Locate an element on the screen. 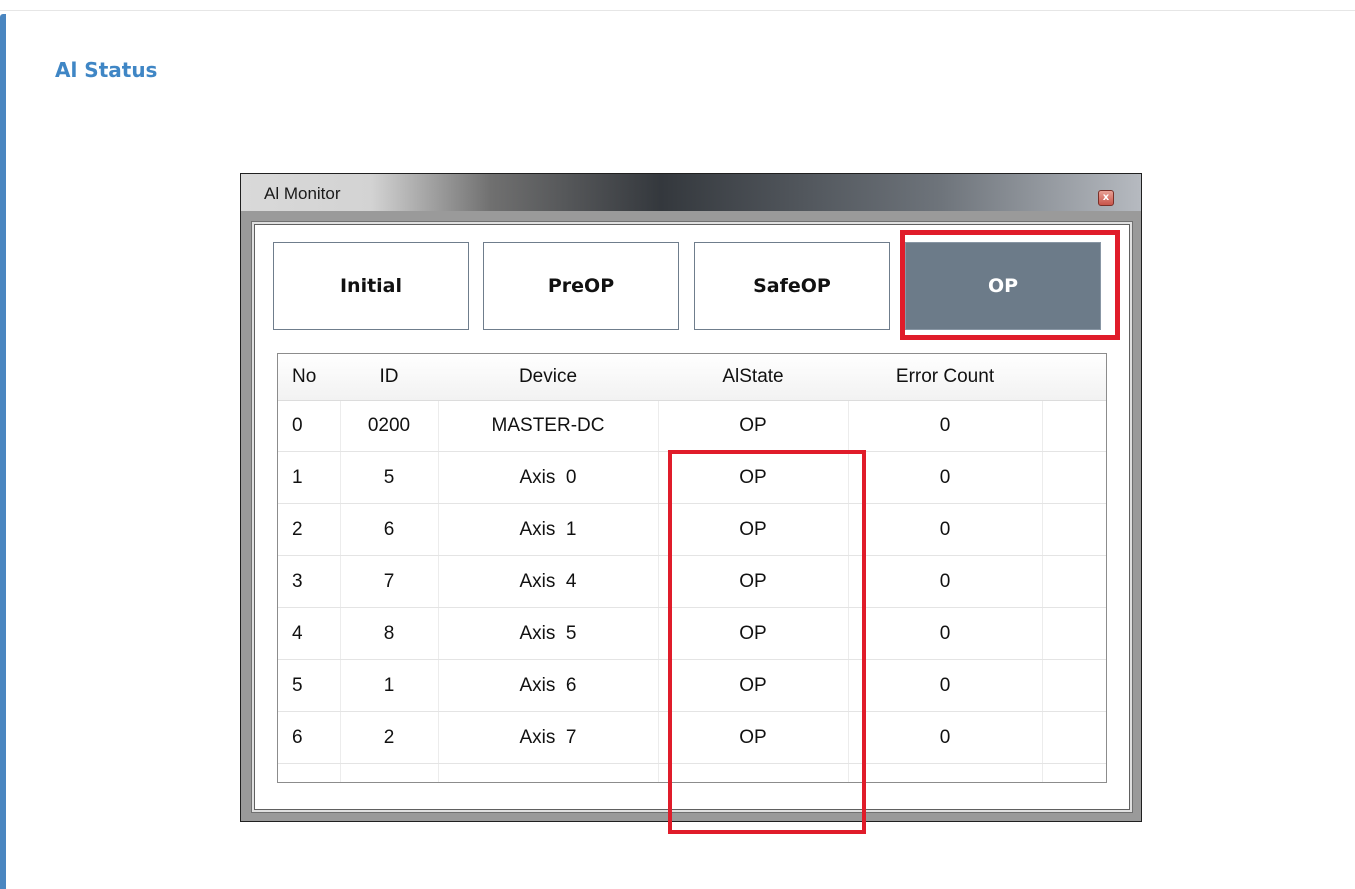 This screenshot has width=1355, height=889. cell-device: MASTER-DC is located at coordinates (548, 425).